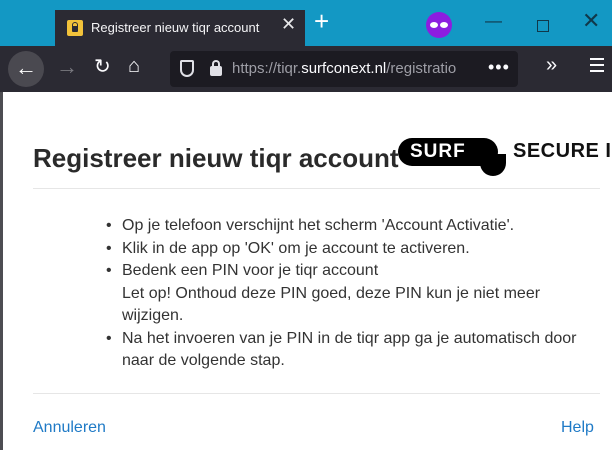  What do you see at coordinates (499, 67) in the screenshot?
I see `more-icon: •••` at bounding box center [499, 67].